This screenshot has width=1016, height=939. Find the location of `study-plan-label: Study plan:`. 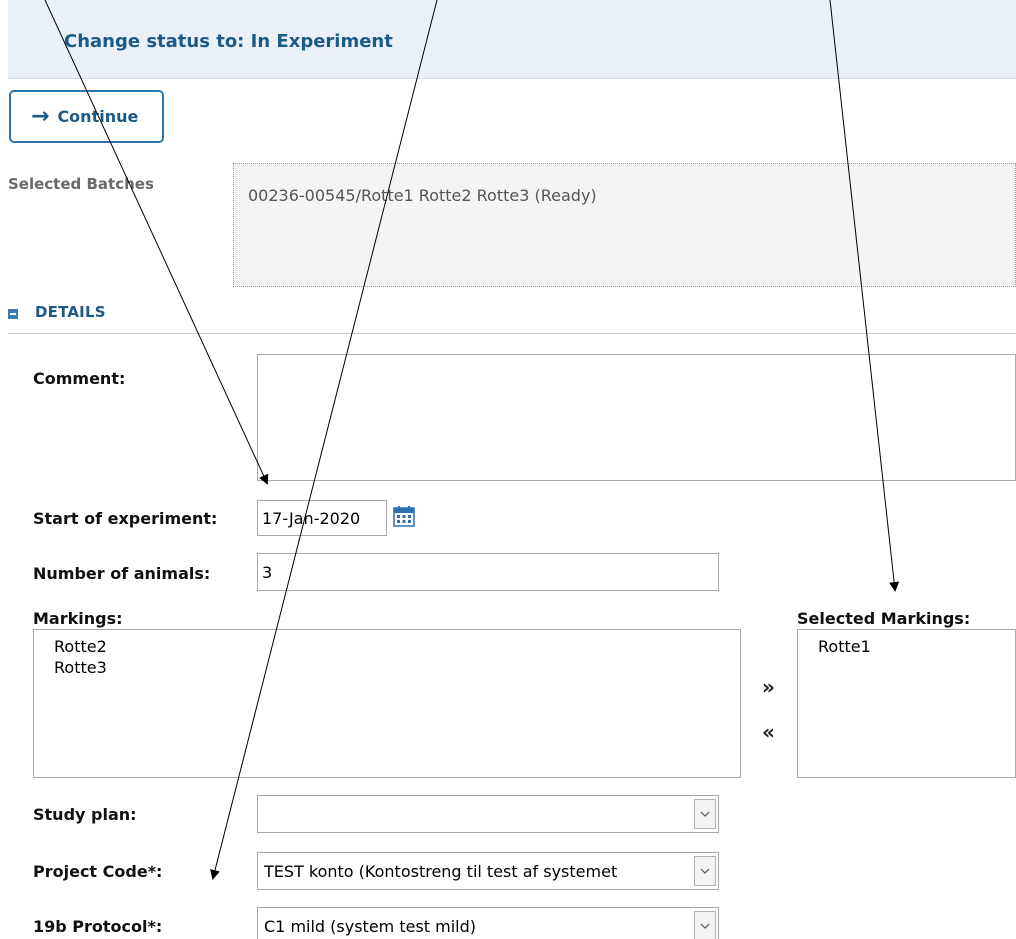

study-plan-label: Study plan: is located at coordinates (85, 814).